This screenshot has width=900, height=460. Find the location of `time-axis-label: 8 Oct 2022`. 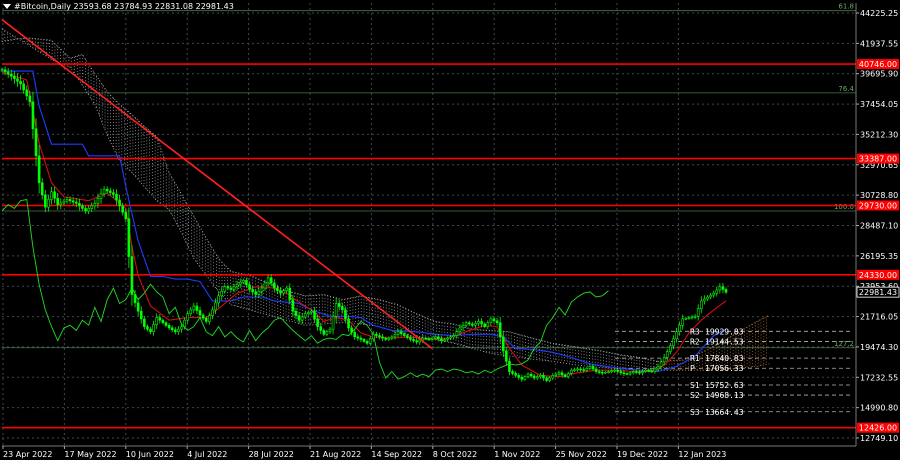

time-axis-label: 8 Oct 2022 is located at coordinates (455, 454).